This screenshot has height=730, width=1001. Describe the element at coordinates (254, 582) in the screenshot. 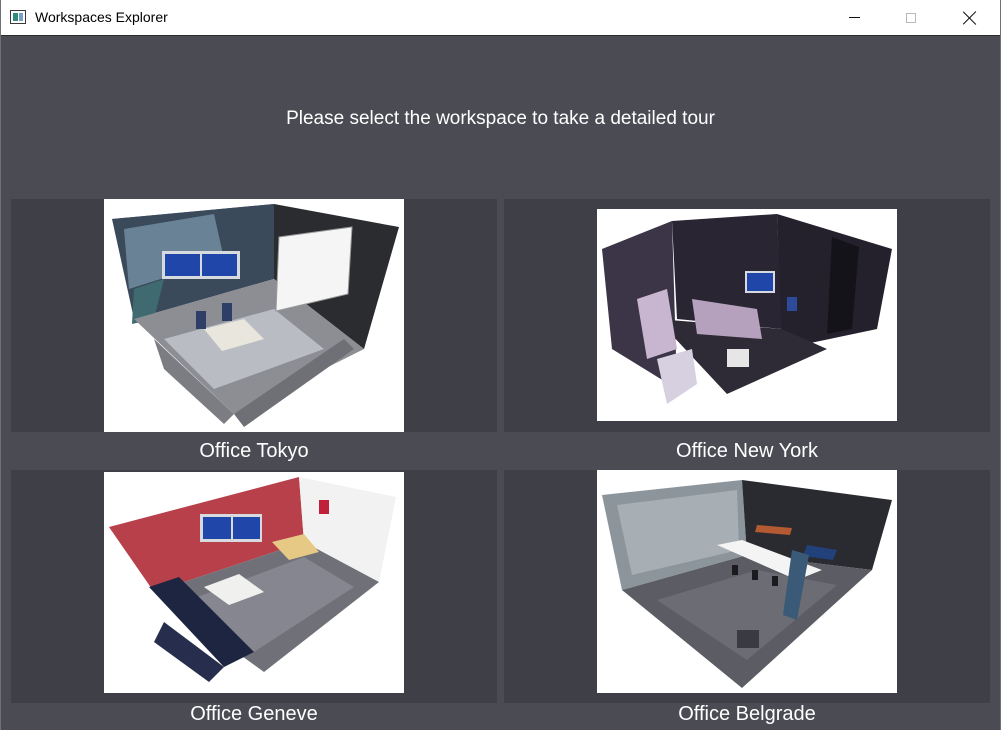

I see `workspace-thumbnail-geneve` at that location.